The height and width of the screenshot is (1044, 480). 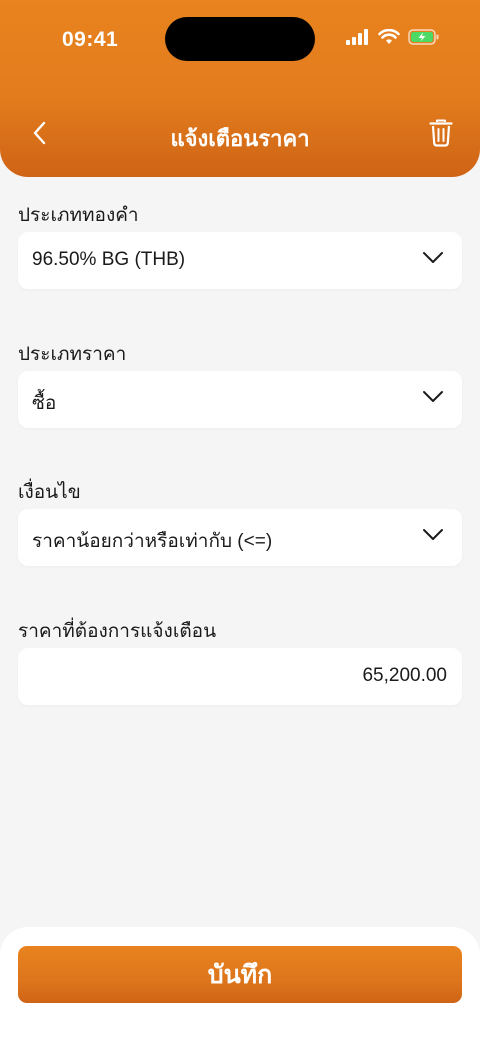 I want to click on target-price-label: ราคาที่ต้องการแจ้งเตือน, so click(x=117, y=631).